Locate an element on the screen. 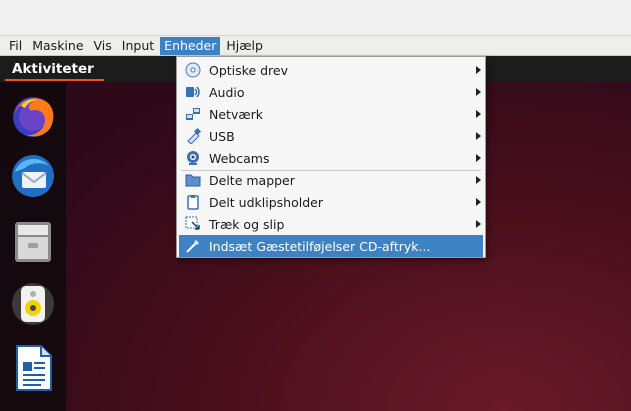  menu-item-shared-folders: Delte mapper is located at coordinates (331, 180).